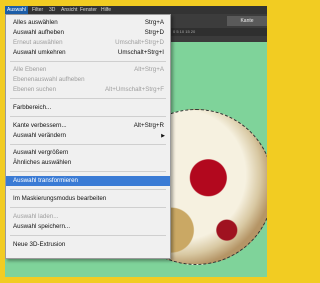 The image size is (320, 283). Describe the element at coordinates (163, 136) in the screenshot. I see `submenu-arrow-icon: ▶` at that location.